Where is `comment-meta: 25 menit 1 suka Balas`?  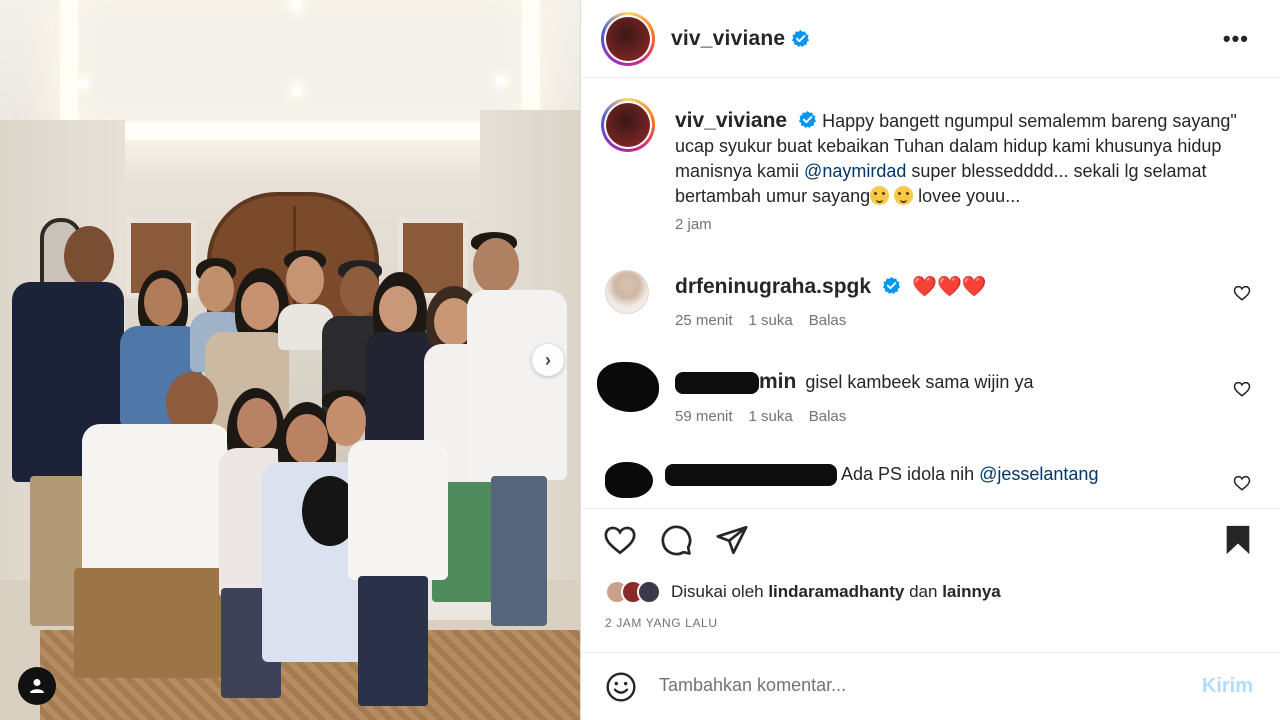
comment-meta: 25 menit 1 suka Balas is located at coordinates (760, 320).